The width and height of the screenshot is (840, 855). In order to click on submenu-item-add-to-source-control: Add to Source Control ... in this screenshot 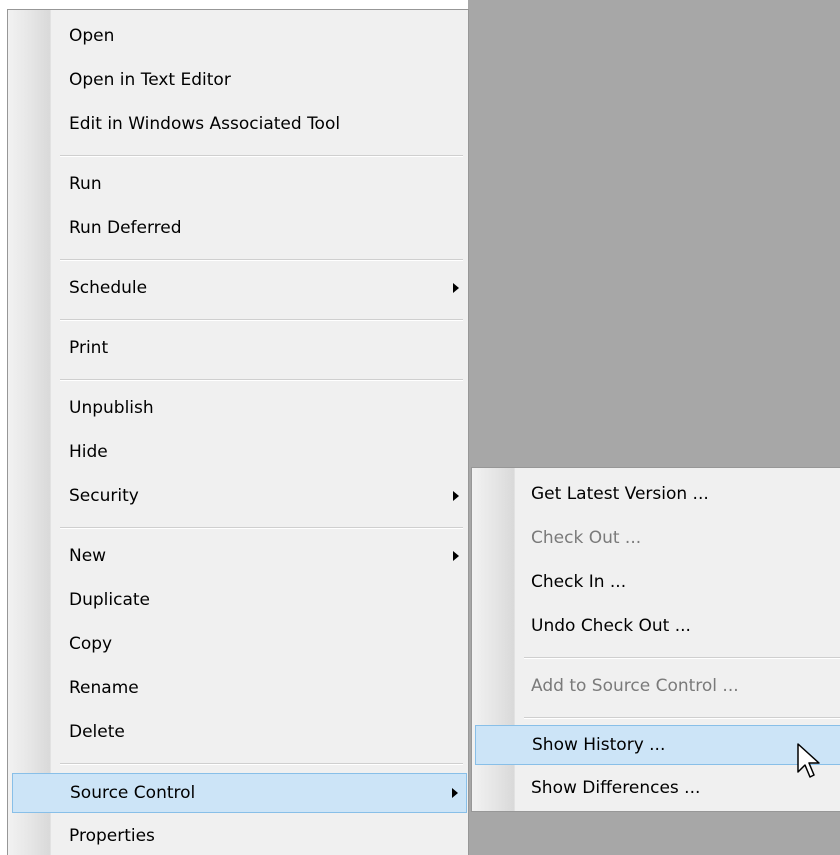, I will do `click(677, 686)`.